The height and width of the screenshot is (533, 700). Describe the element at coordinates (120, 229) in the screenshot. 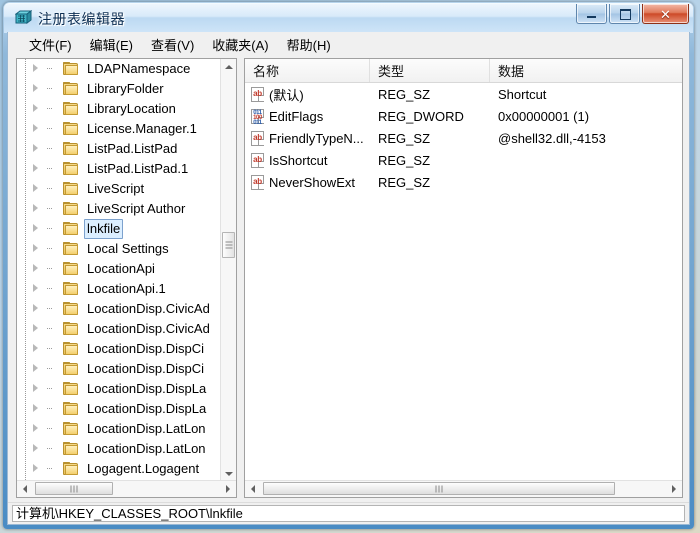

I see `tree-item: lnkfile` at that location.